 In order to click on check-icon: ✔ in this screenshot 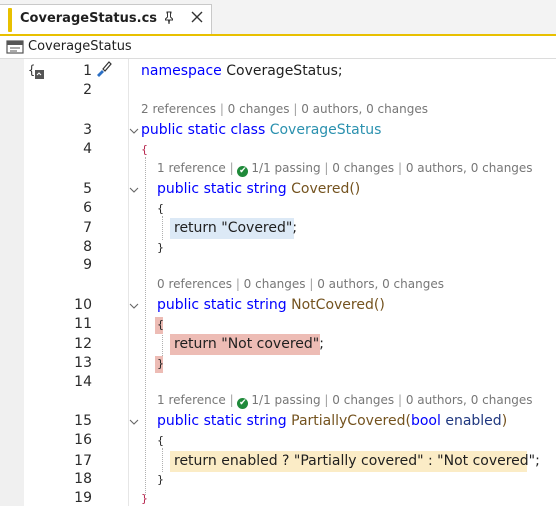, I will do `click(243, 171)`.